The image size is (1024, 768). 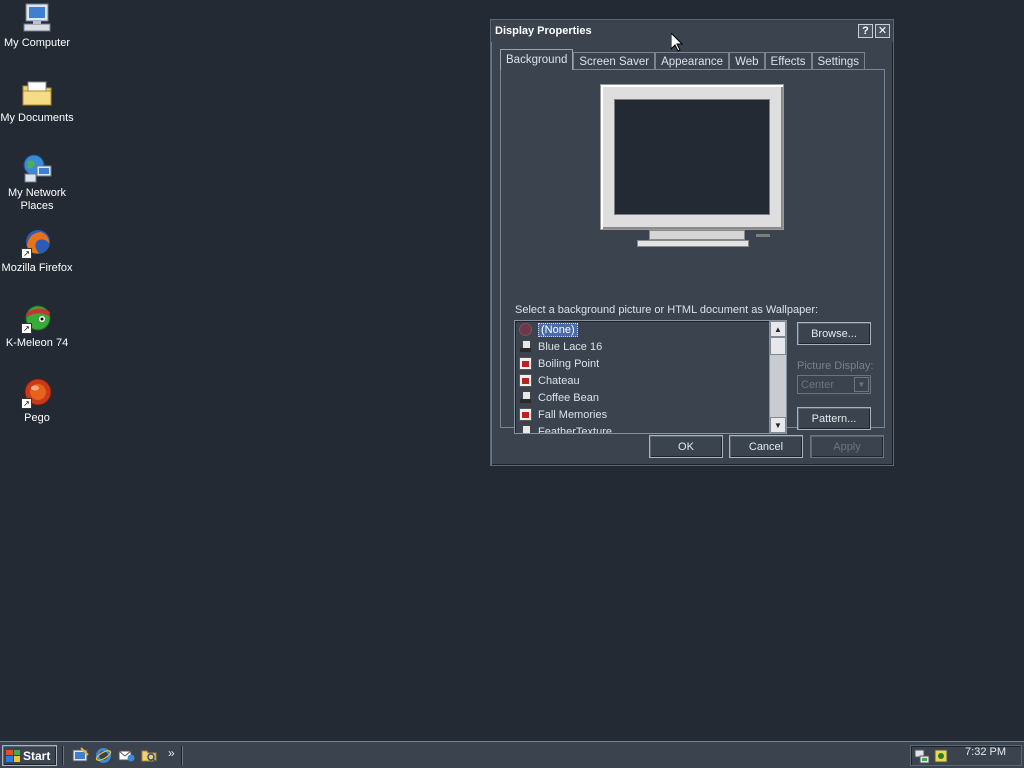 I want to click on desktop-icon-k-meleon: ↗ K-Meleon 74, so click(x=37, y=326).